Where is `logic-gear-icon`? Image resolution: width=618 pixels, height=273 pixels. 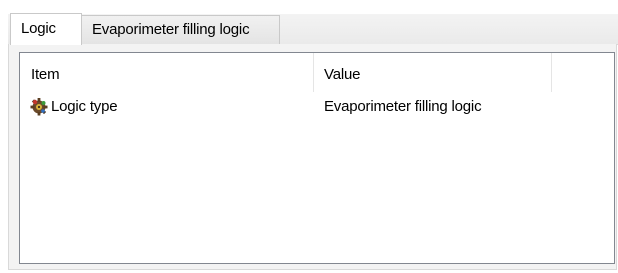
logic-gear-icon is located at coordinates (39, 107).